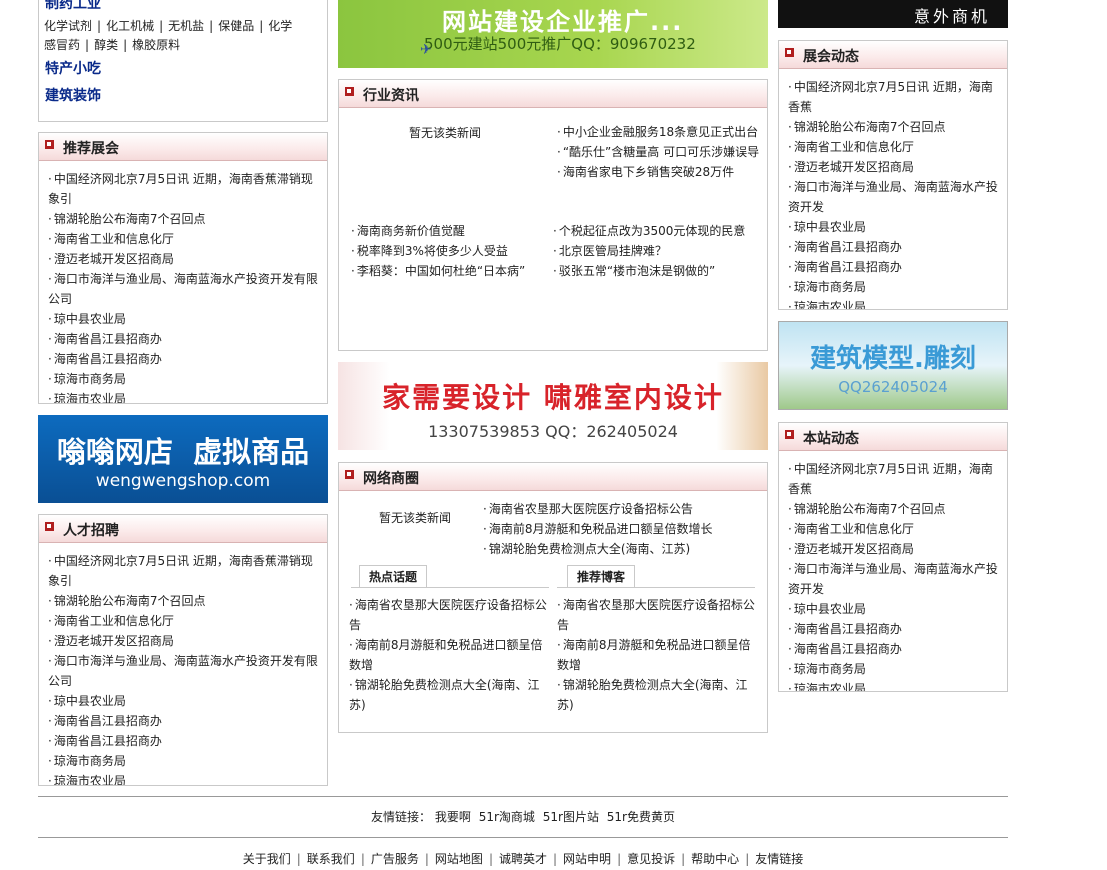 This screenshot has width=1107, height=870. I want to click on footer-link-contact: 联系我们, so click(331, 859).